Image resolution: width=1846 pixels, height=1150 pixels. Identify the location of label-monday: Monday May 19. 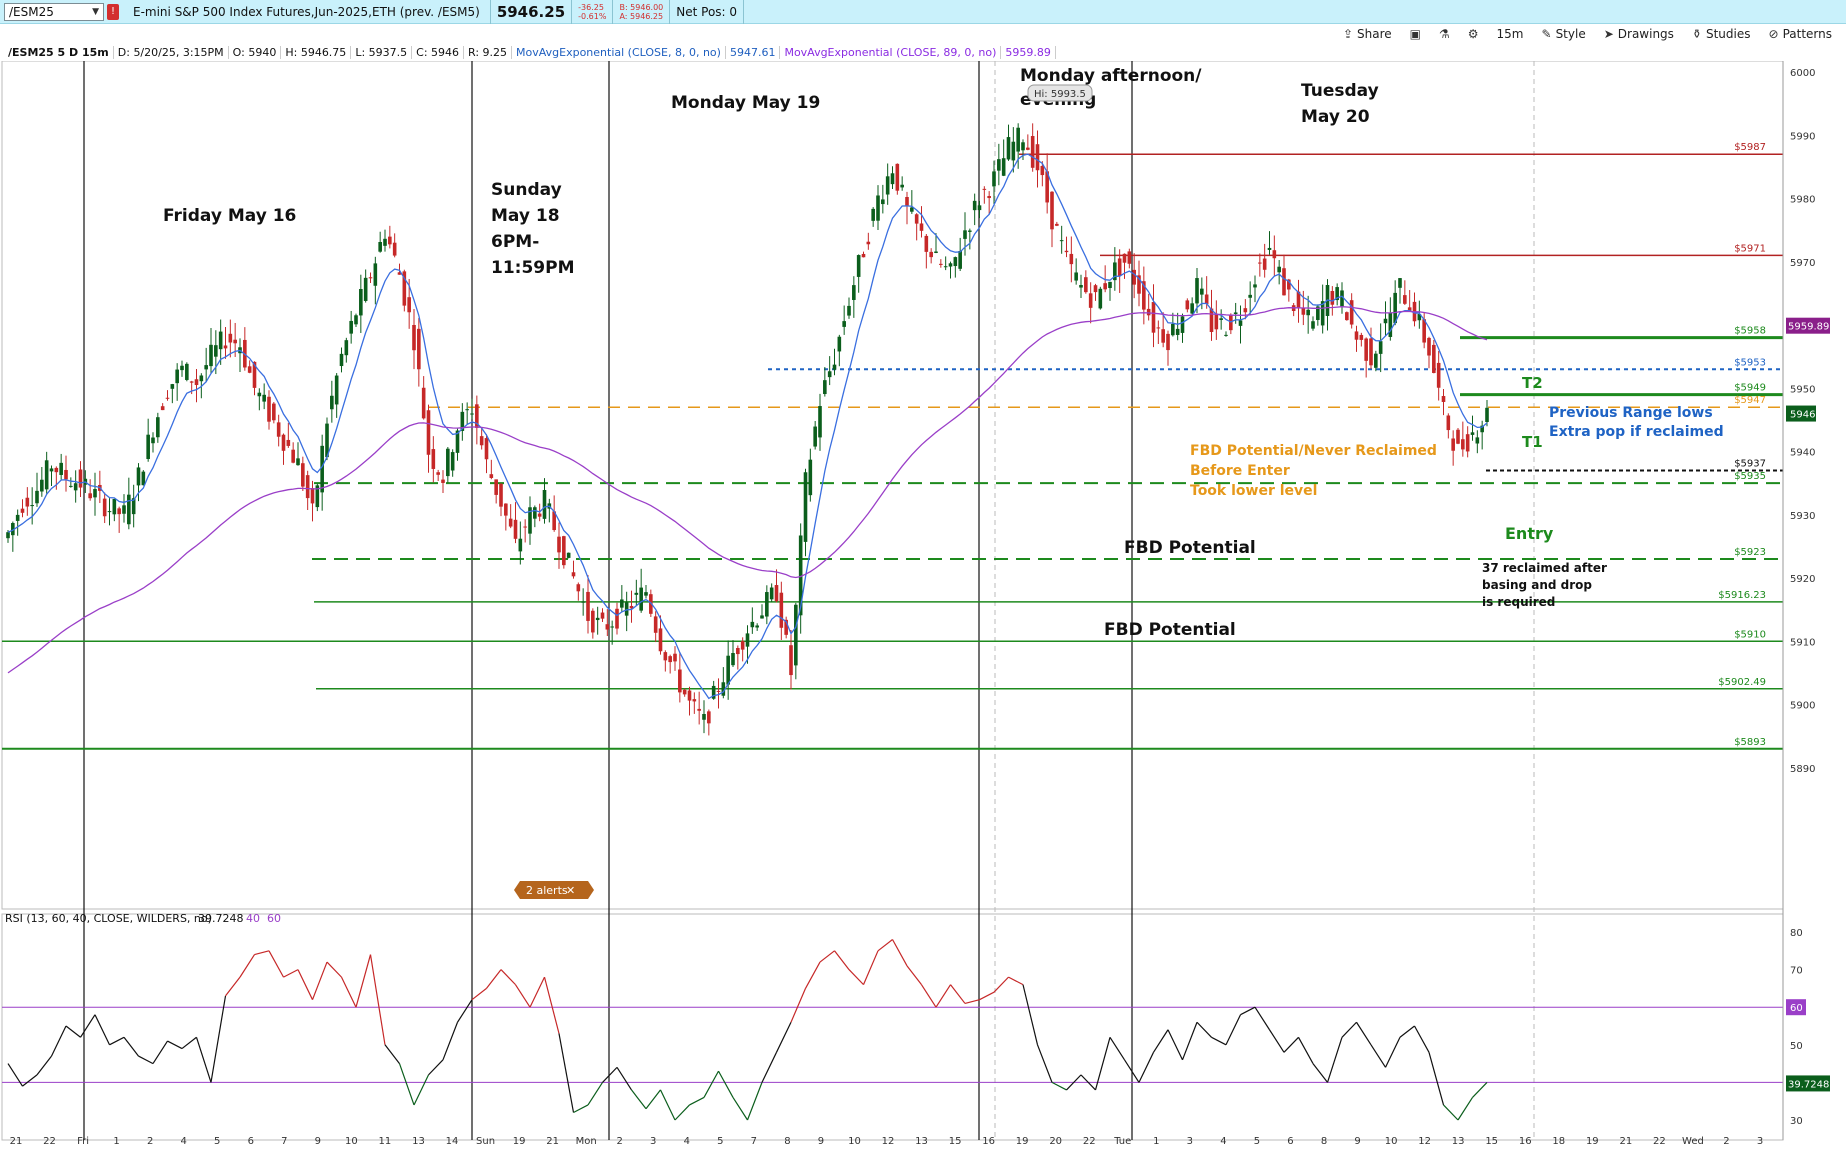
(745, 103).